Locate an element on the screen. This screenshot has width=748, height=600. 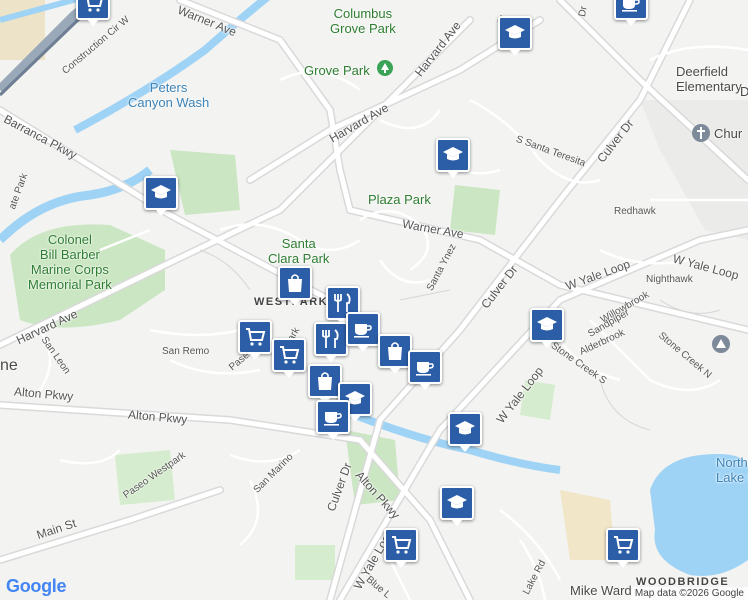
restaurant-icon is located at coordinates (330, 338).